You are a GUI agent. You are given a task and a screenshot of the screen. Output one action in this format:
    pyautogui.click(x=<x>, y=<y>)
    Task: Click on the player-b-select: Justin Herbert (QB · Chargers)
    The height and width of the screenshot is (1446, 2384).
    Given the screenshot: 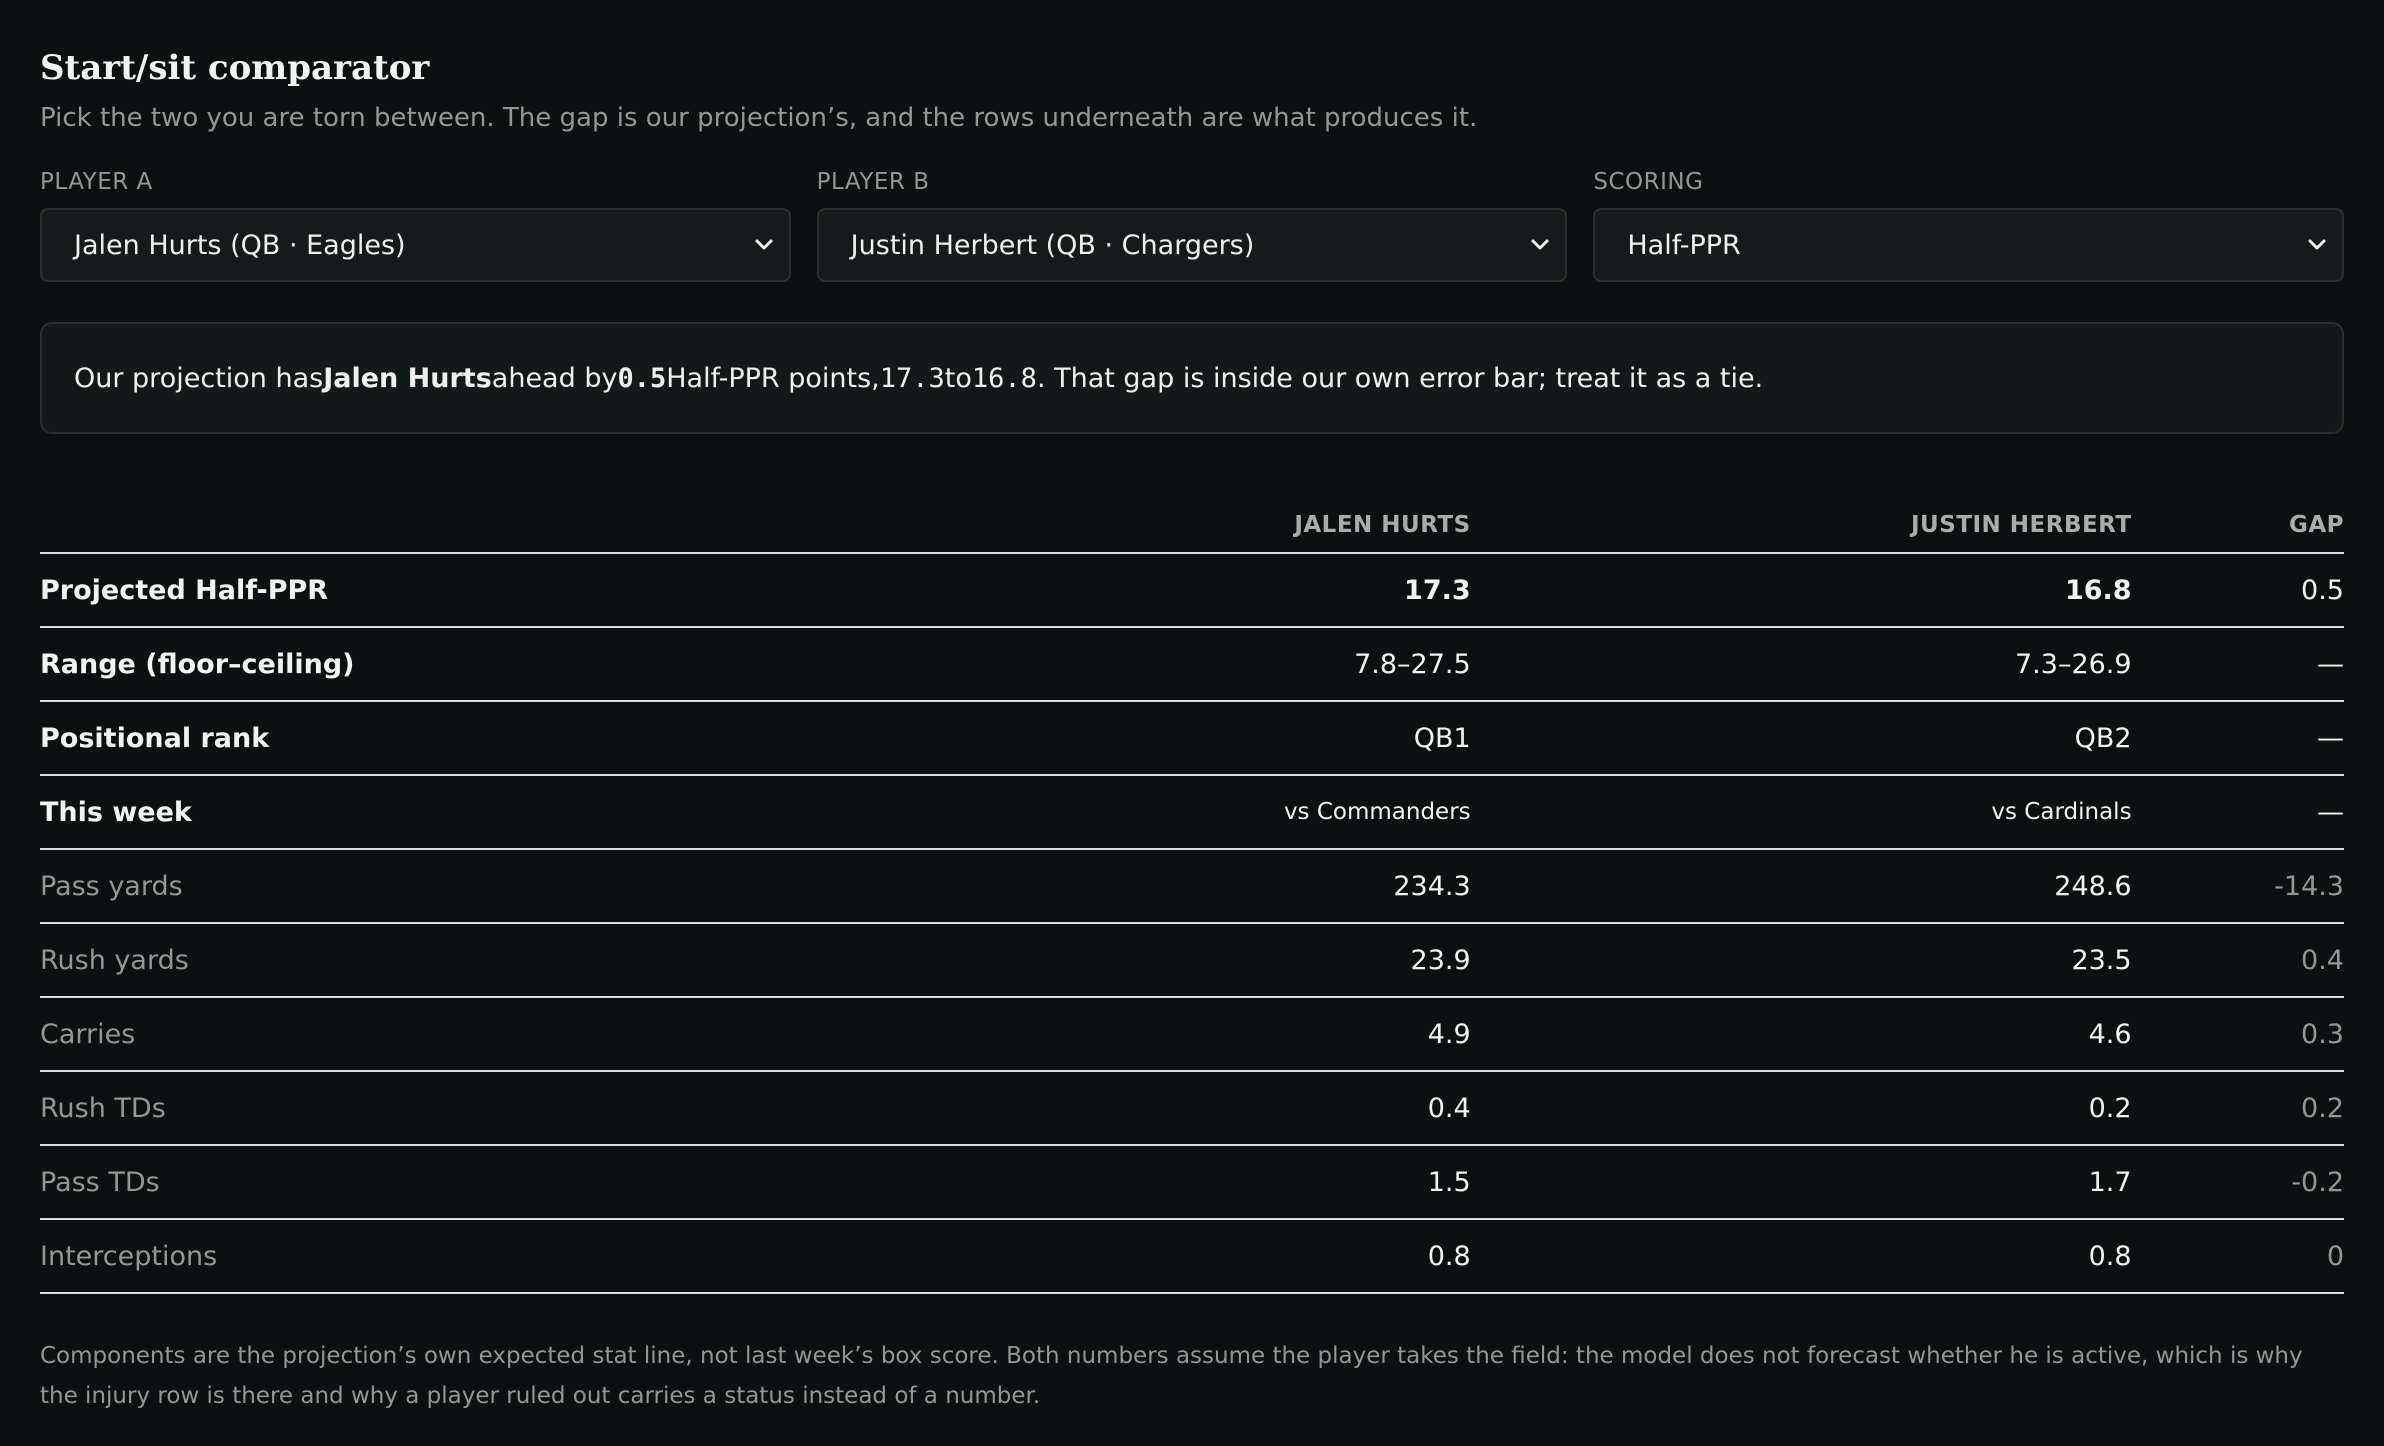 What is the action you would take?
    pyautogui.click(x=1192, y=245)
    